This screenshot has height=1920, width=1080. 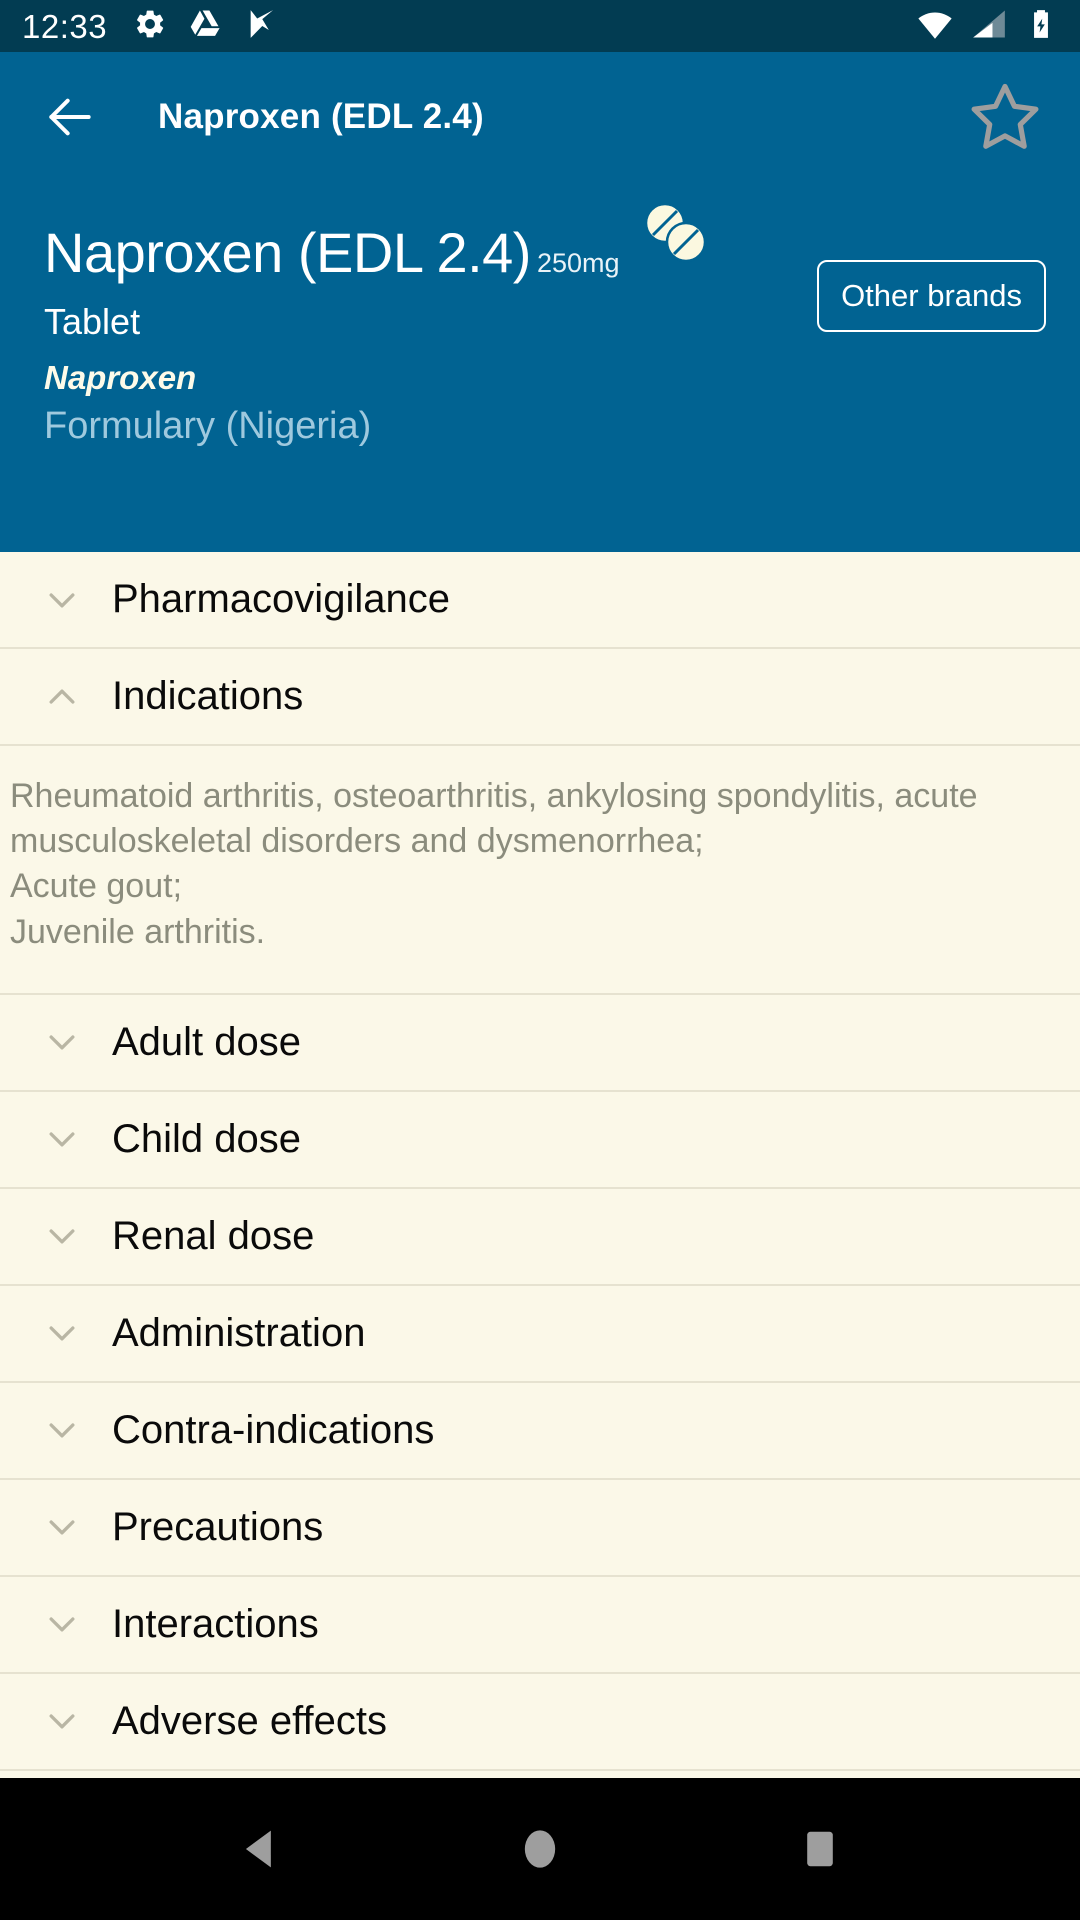 What do you see at coordinates (321, 116) in the screenshot?
I see `page-title: Naproxen (EDL 2.4)` at bounding box center [321, 116].